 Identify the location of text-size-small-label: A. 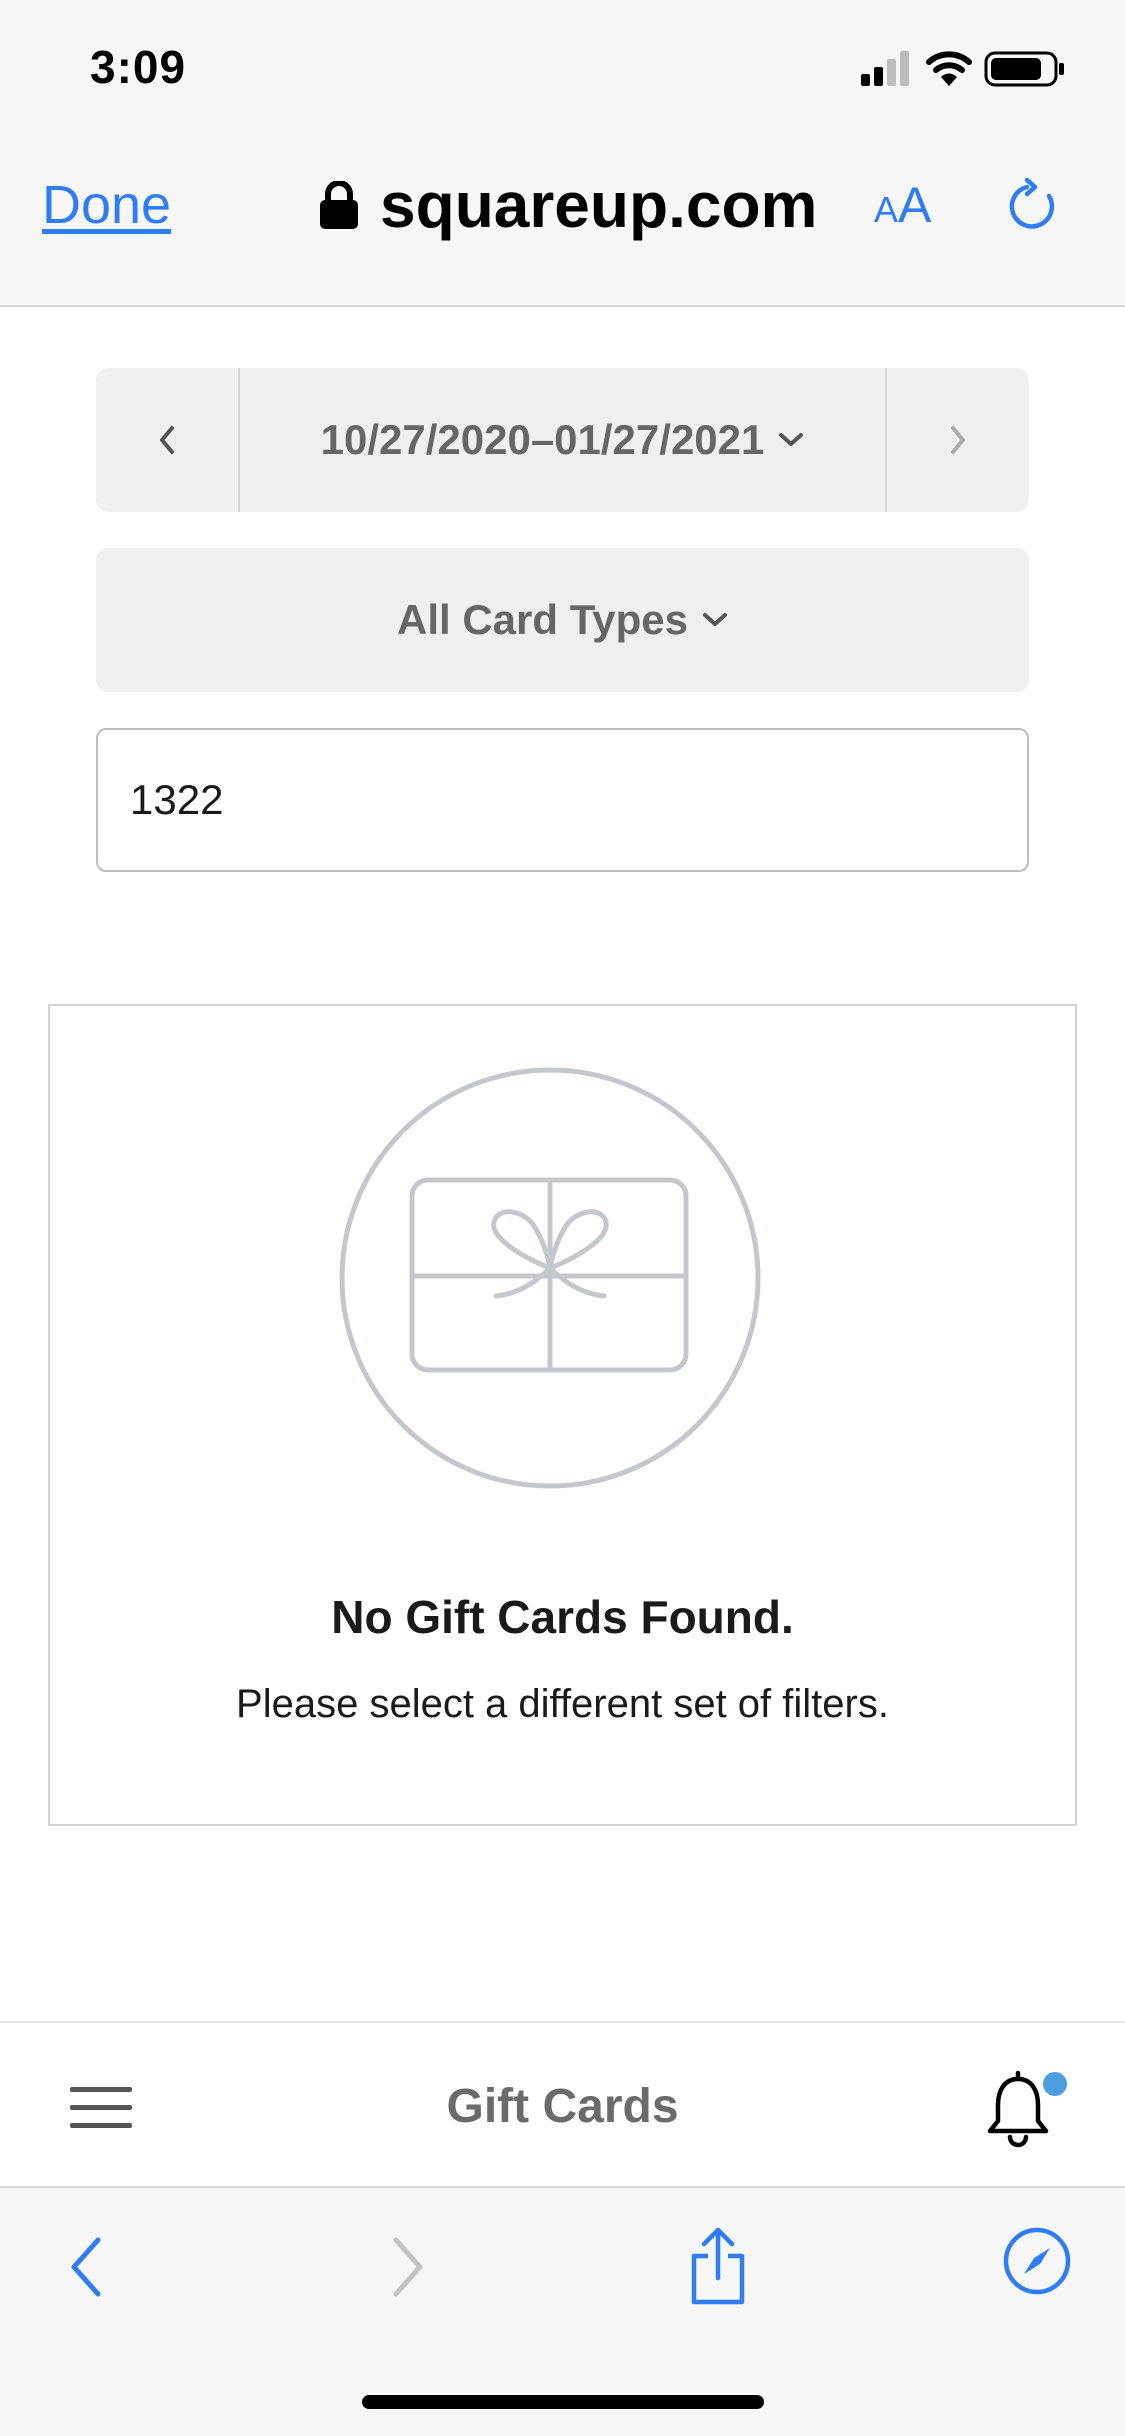
(886, 209).